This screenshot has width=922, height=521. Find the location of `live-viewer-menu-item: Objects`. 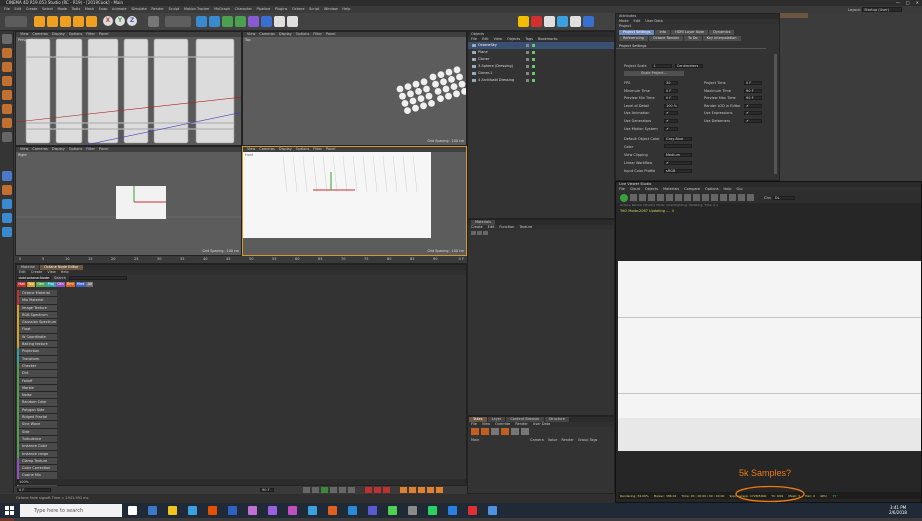

live-viewer-menu-item: Objects is located at coordinates (651, 189).